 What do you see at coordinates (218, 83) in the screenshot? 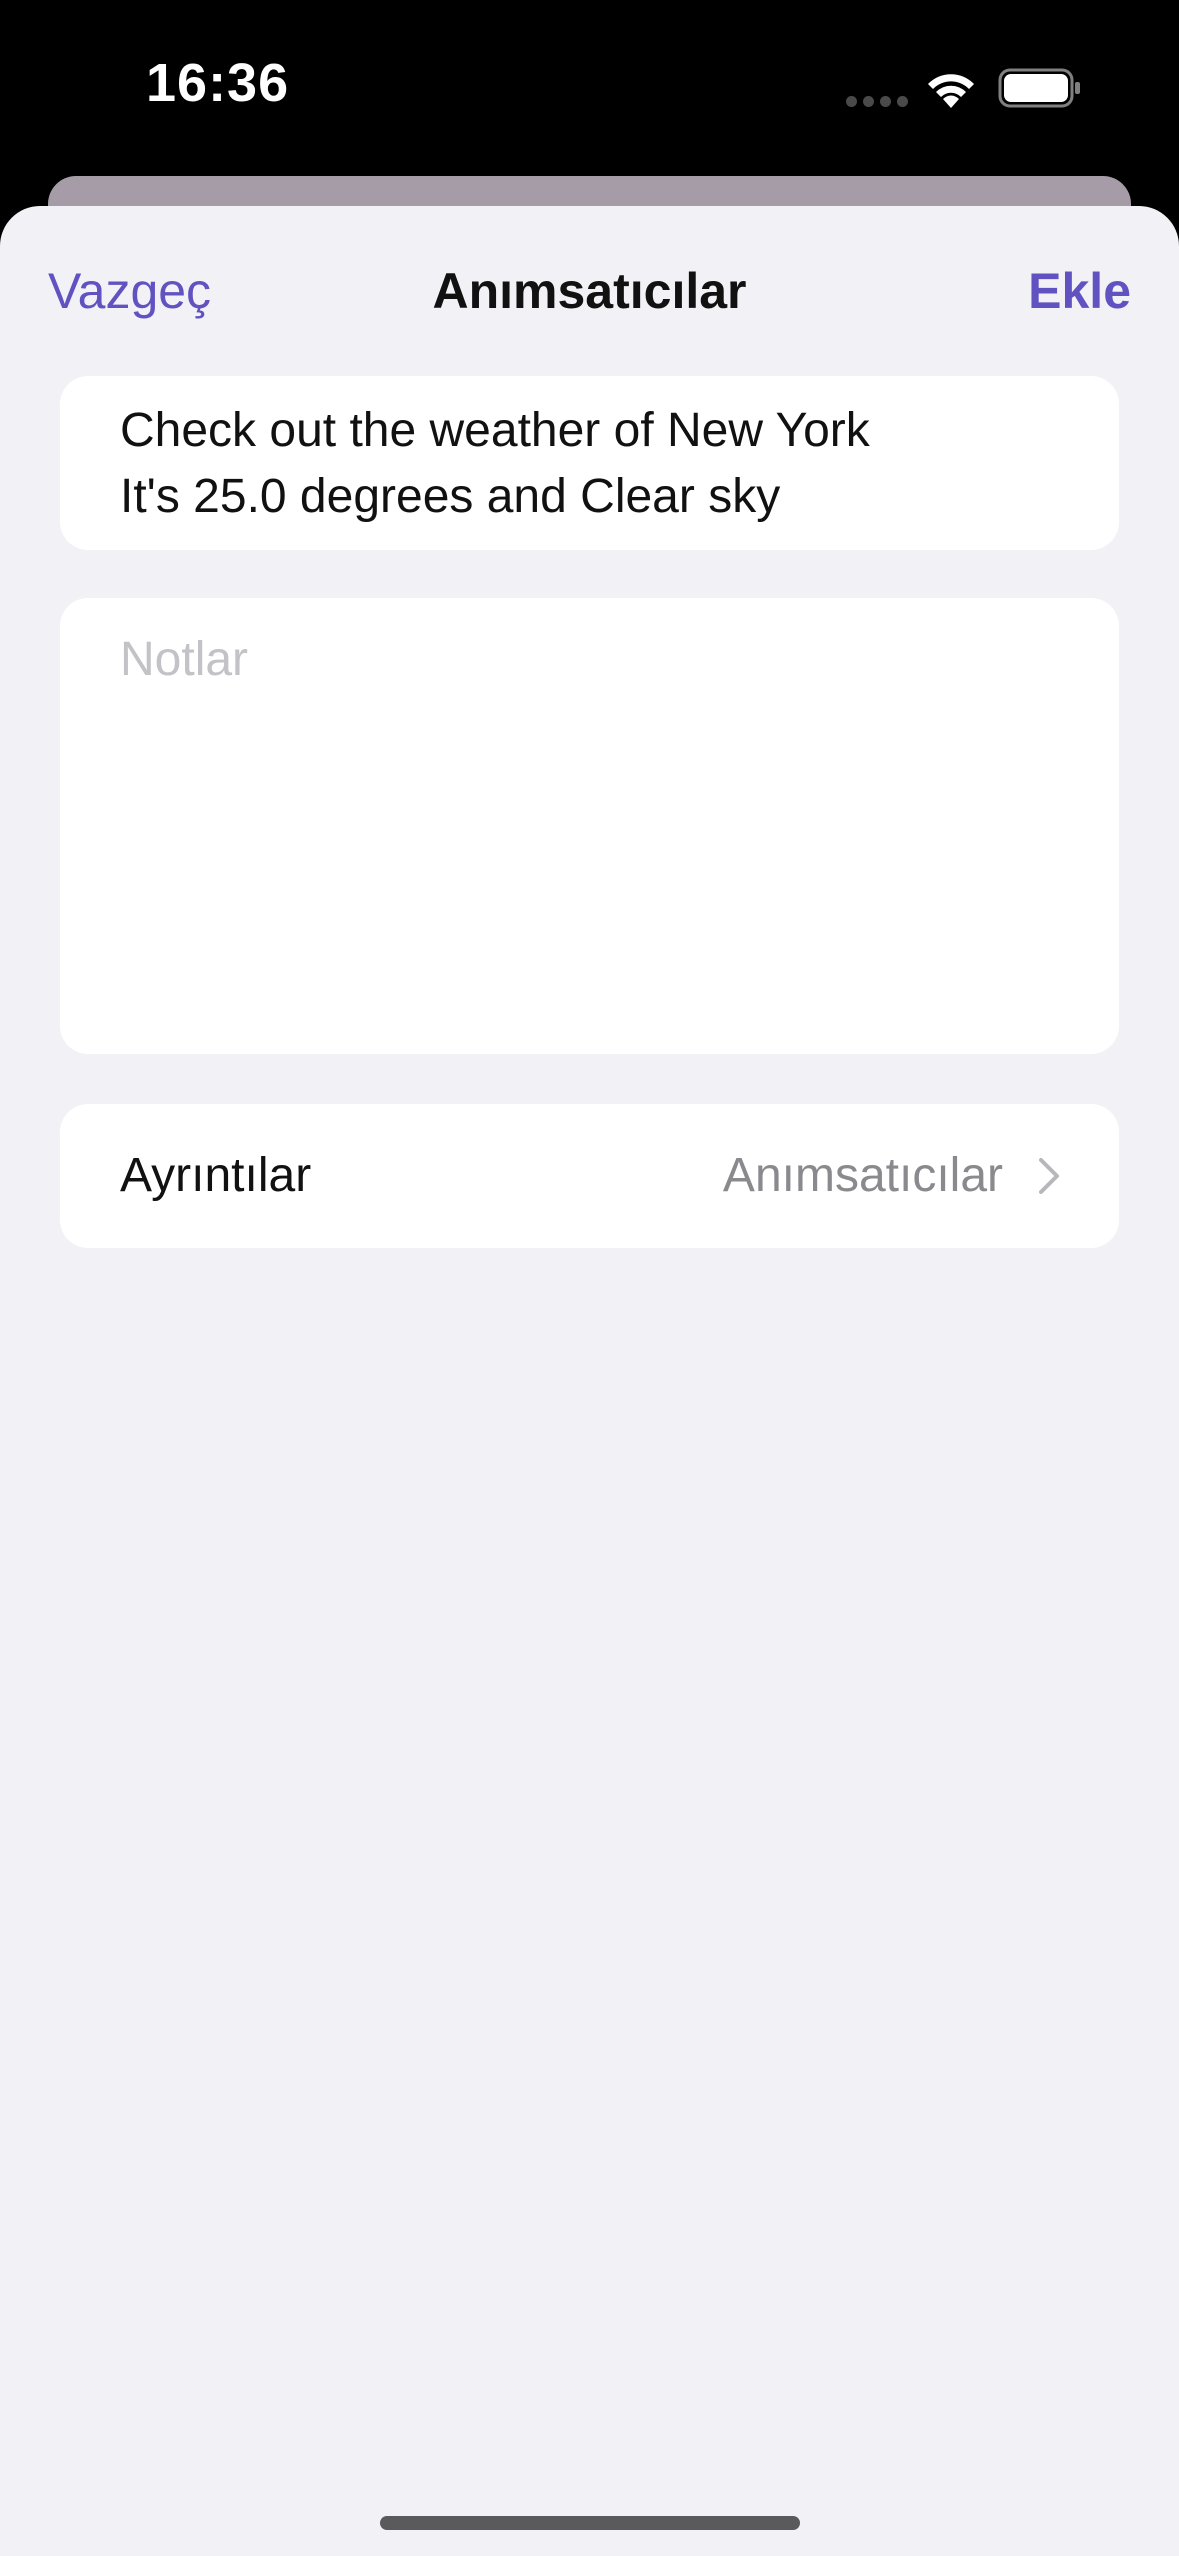
I see `status-time: 16:36` at bounding box center [218, 83].